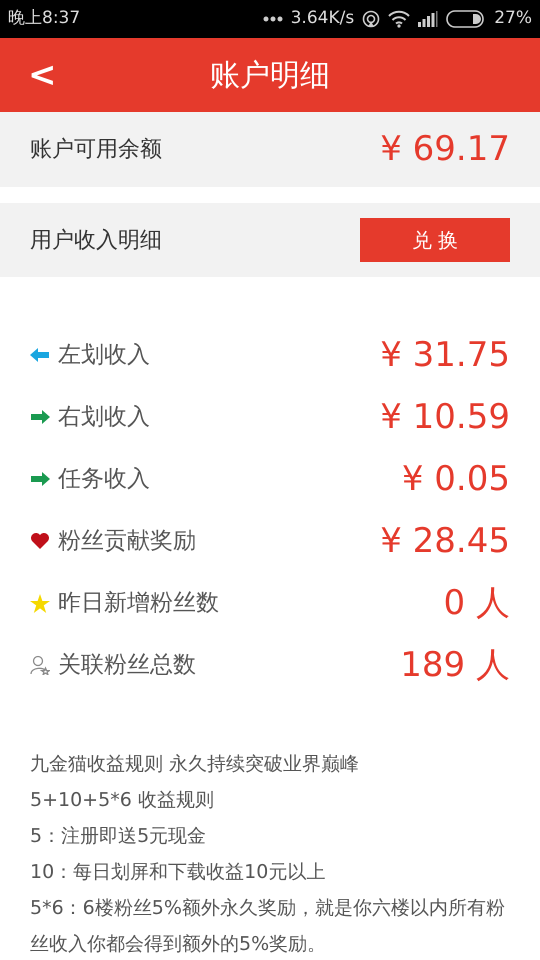 Image resolution: width=540 pixels, height=960 pixels. I want to click on hotspot-icon, so click(371, 19).